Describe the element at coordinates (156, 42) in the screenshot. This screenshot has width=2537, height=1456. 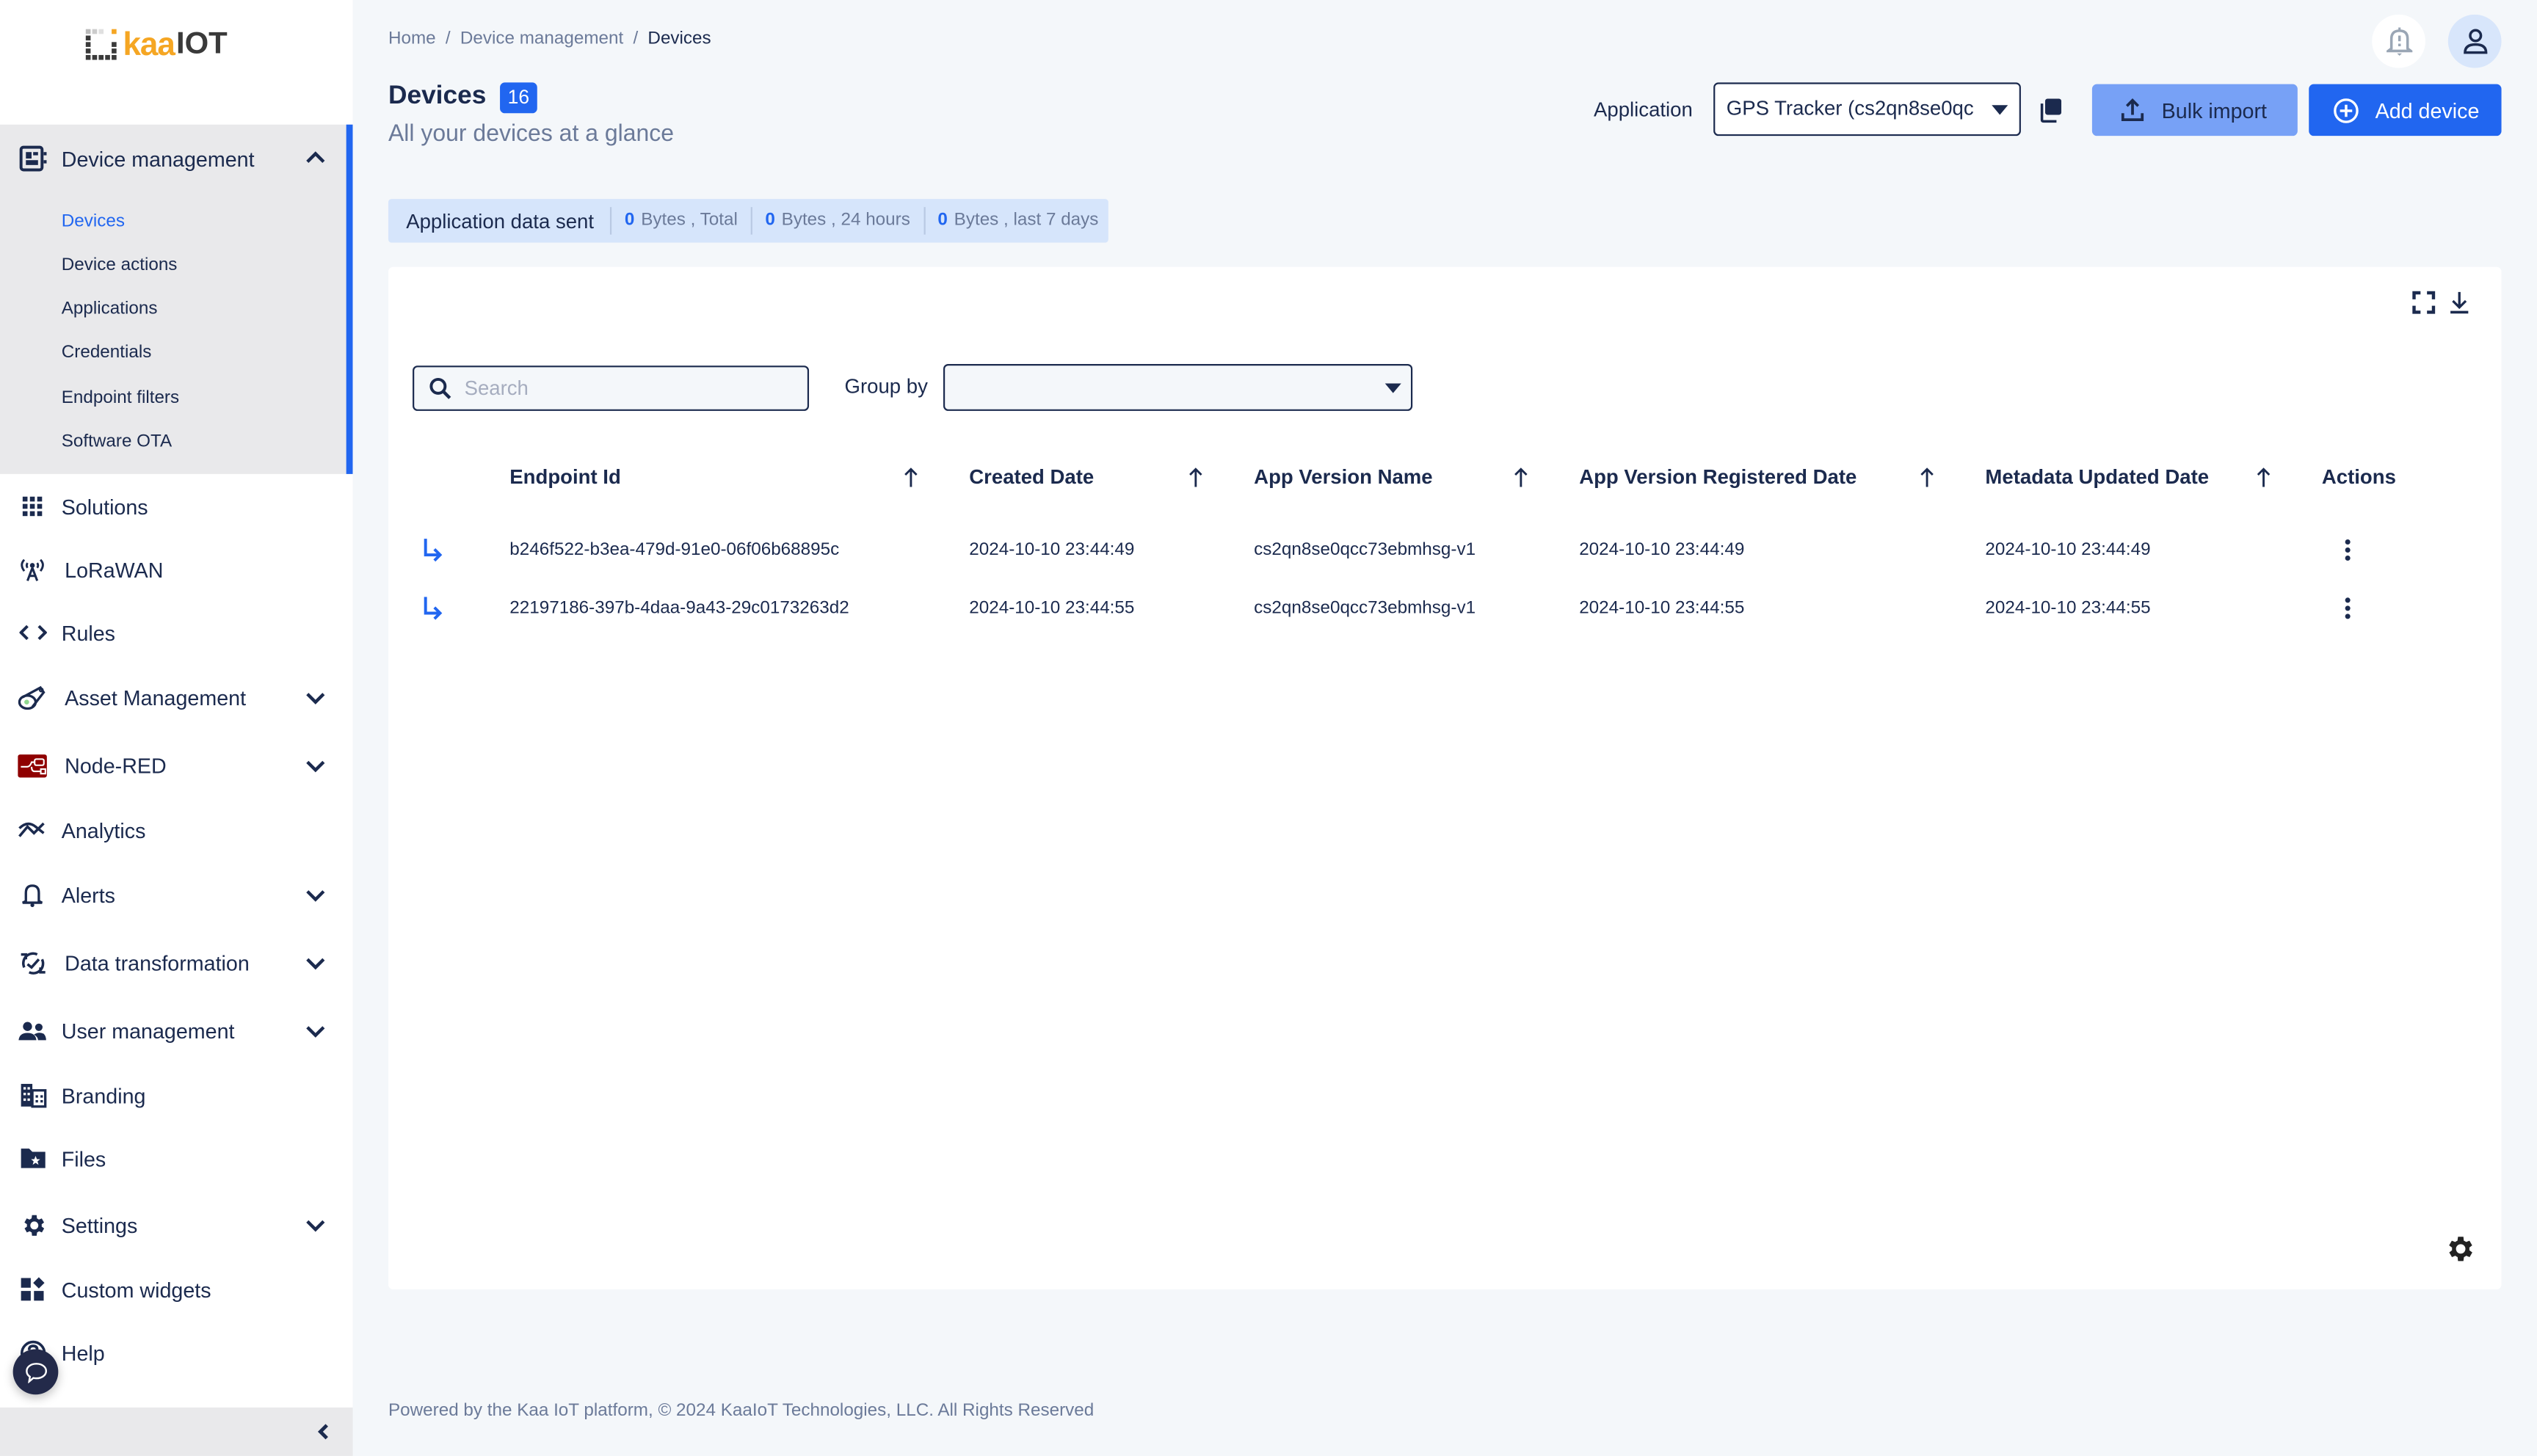
I see `kaaiot-logo: kaa IOT` at that location.